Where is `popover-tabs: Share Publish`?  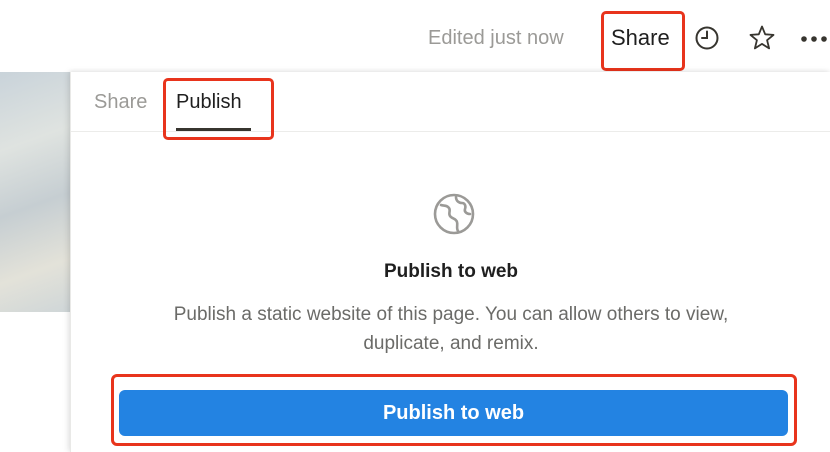
popover-tabs: Share Publish is located at coordinates (450, 106).